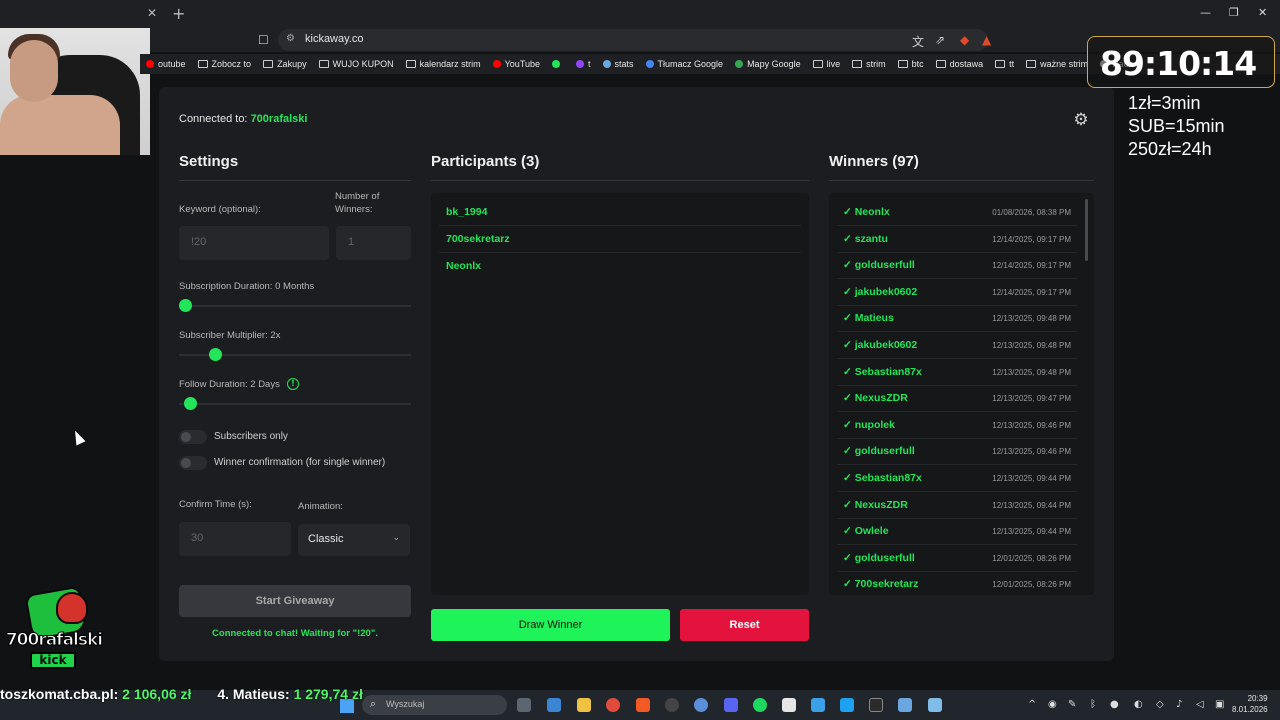  I want to click on bookmark-item: Zakupy, so click(285, 64).